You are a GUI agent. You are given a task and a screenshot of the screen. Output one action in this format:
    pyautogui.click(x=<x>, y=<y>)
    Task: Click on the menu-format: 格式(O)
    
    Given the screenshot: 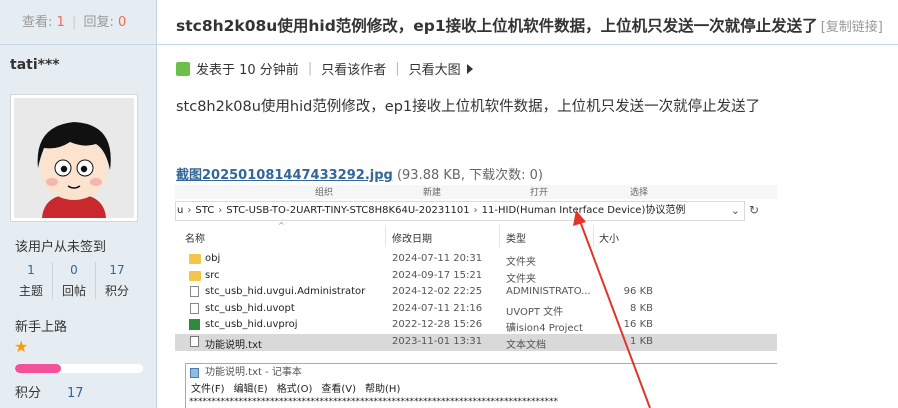 What is the action you would take?
    pyautogui.click(x=295, y=389)
    